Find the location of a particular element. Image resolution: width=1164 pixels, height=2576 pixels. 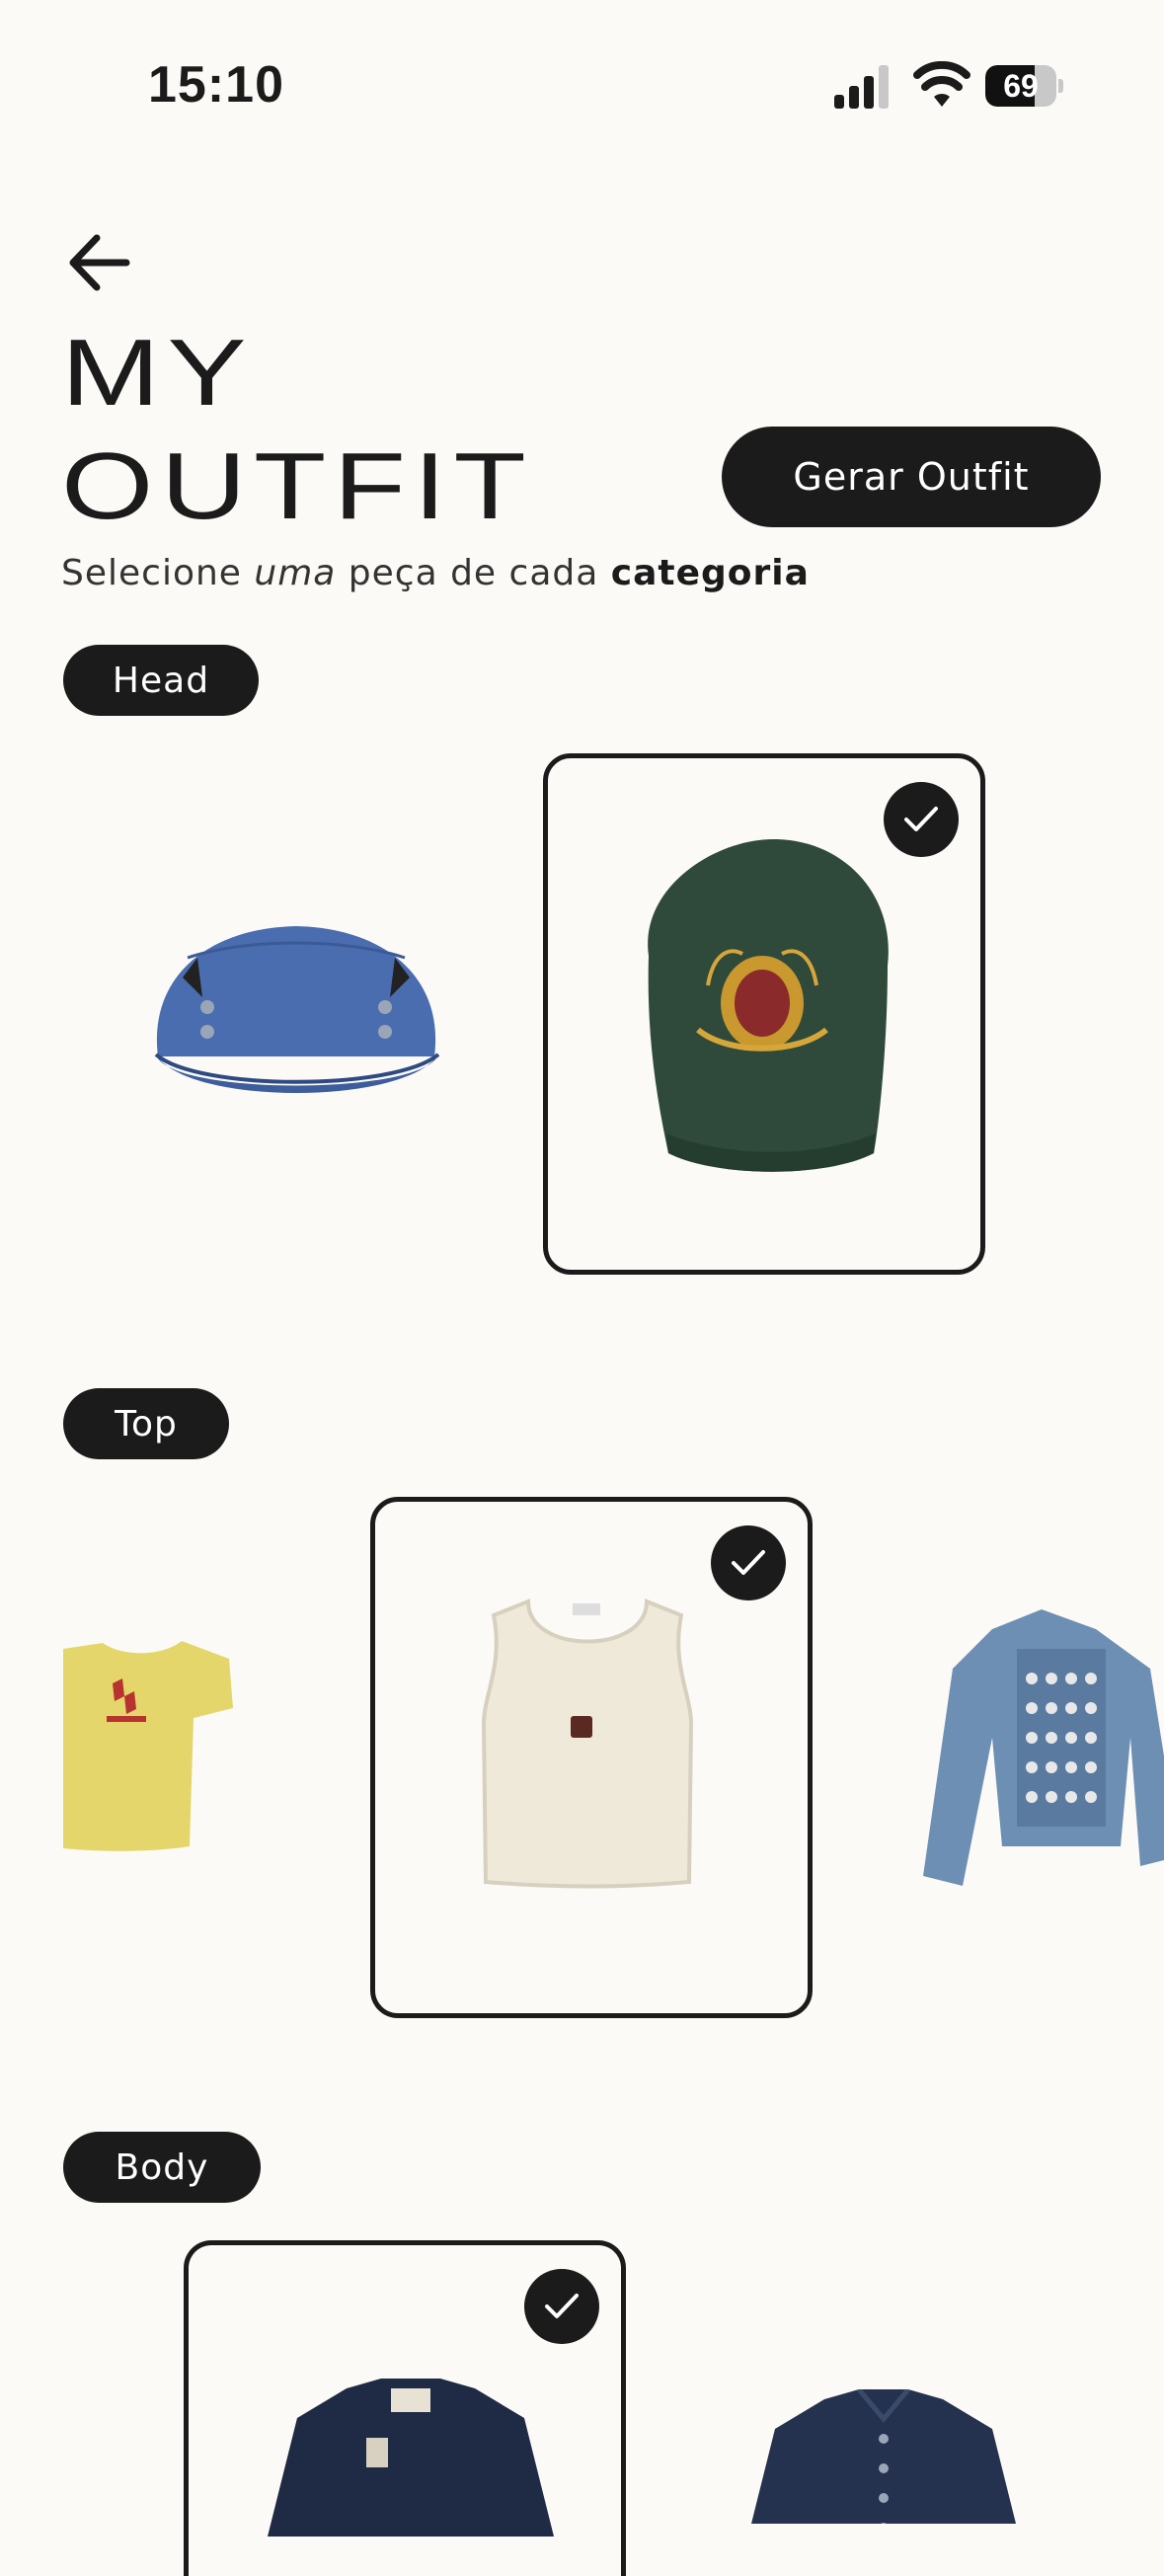

item-card-denim-jacket is located at coordinates (1043, 1757).